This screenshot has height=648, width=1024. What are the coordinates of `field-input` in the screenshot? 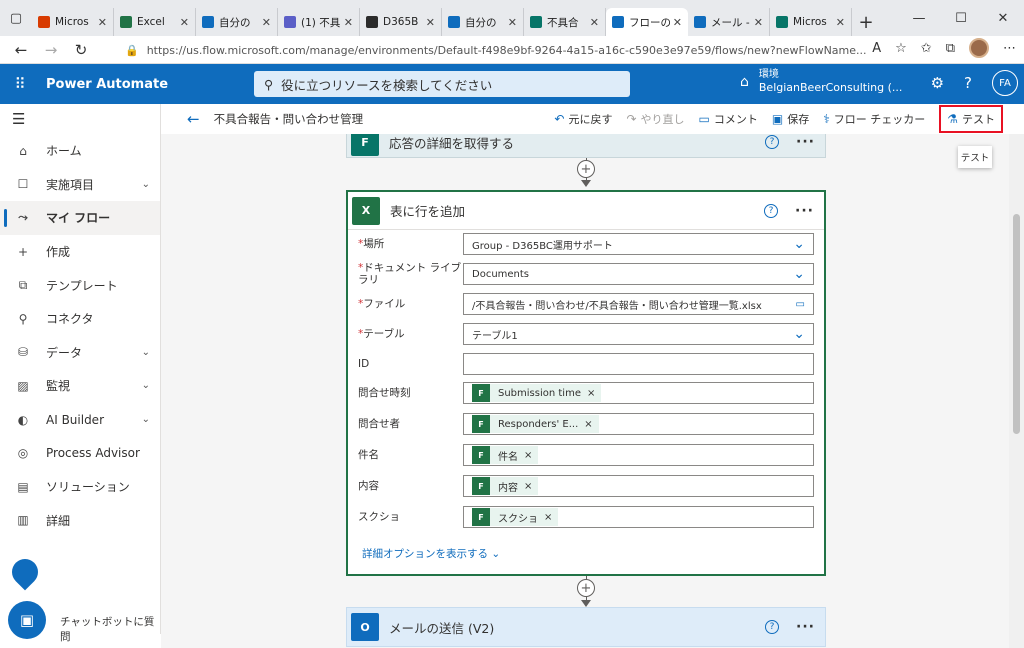 It's located at (638, 364).